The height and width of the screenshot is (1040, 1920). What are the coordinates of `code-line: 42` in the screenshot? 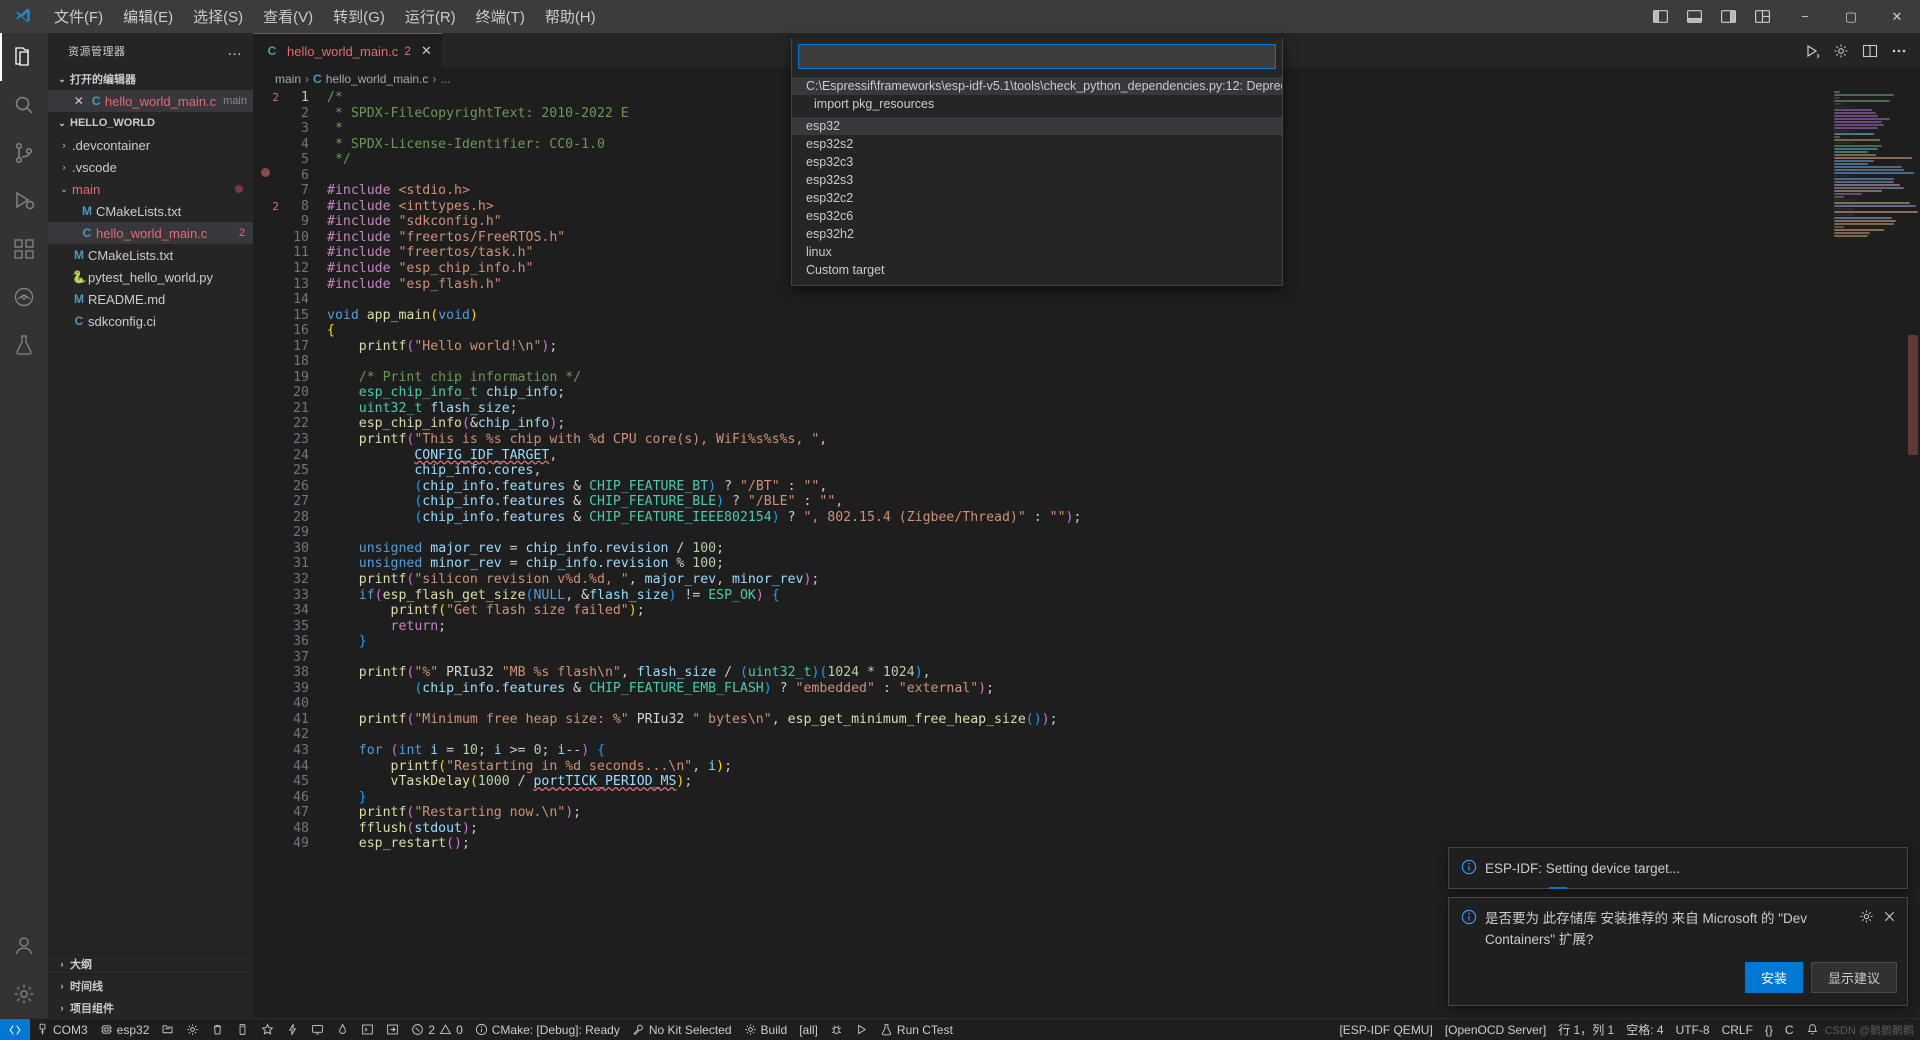 It's located at (1040, 735).